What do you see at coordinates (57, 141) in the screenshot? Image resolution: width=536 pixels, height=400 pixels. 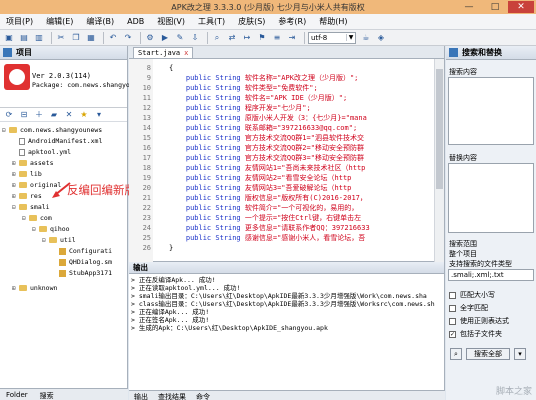 I see `tree-node: AndroidManifest.xml` at bounding box center [57, 141].